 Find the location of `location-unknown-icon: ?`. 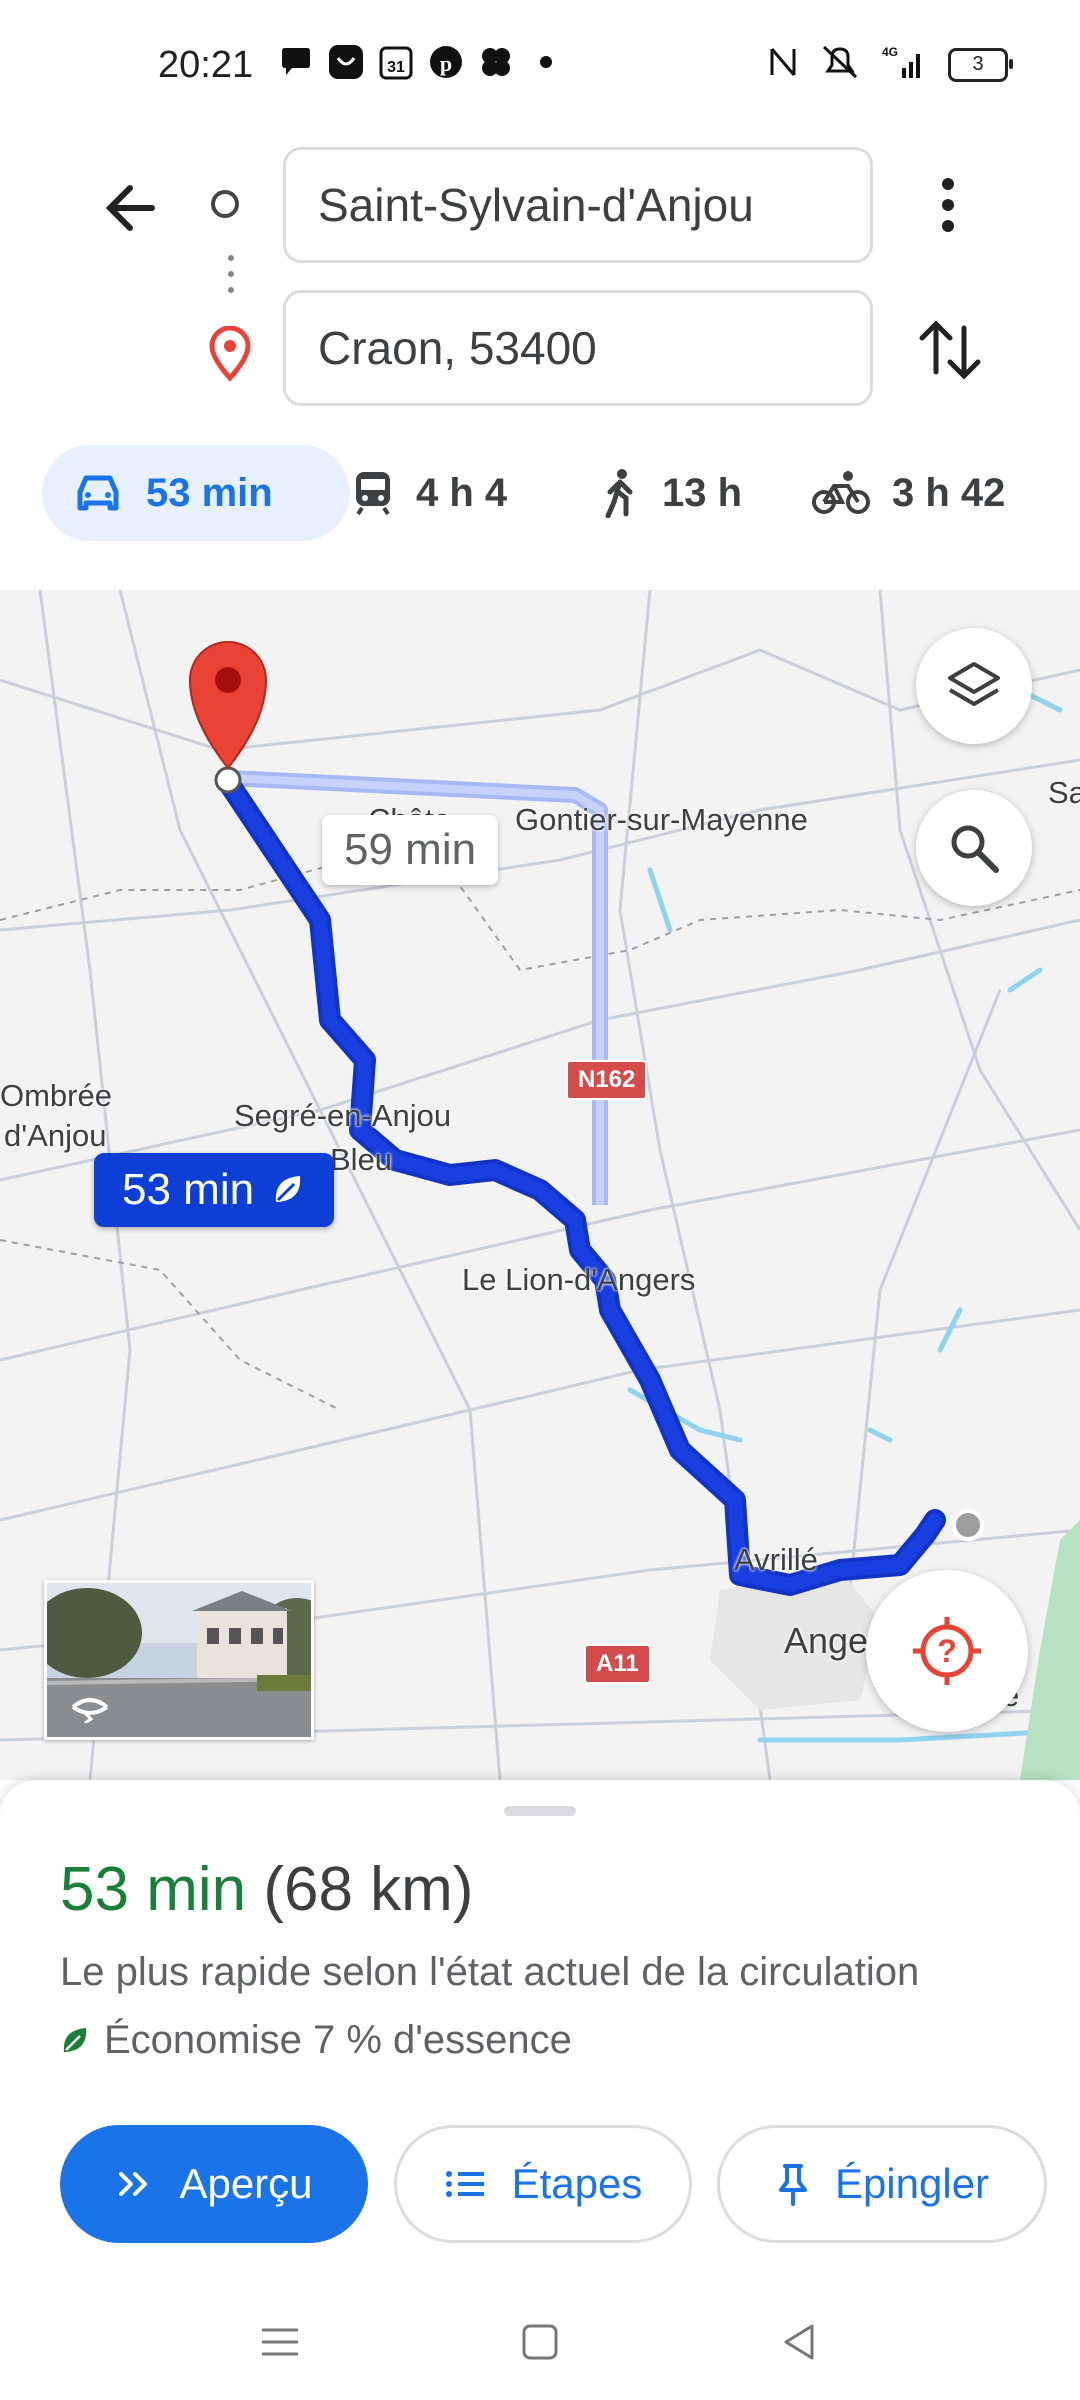

location-unknown-icon: ? is located at coordinates (947, 1651).